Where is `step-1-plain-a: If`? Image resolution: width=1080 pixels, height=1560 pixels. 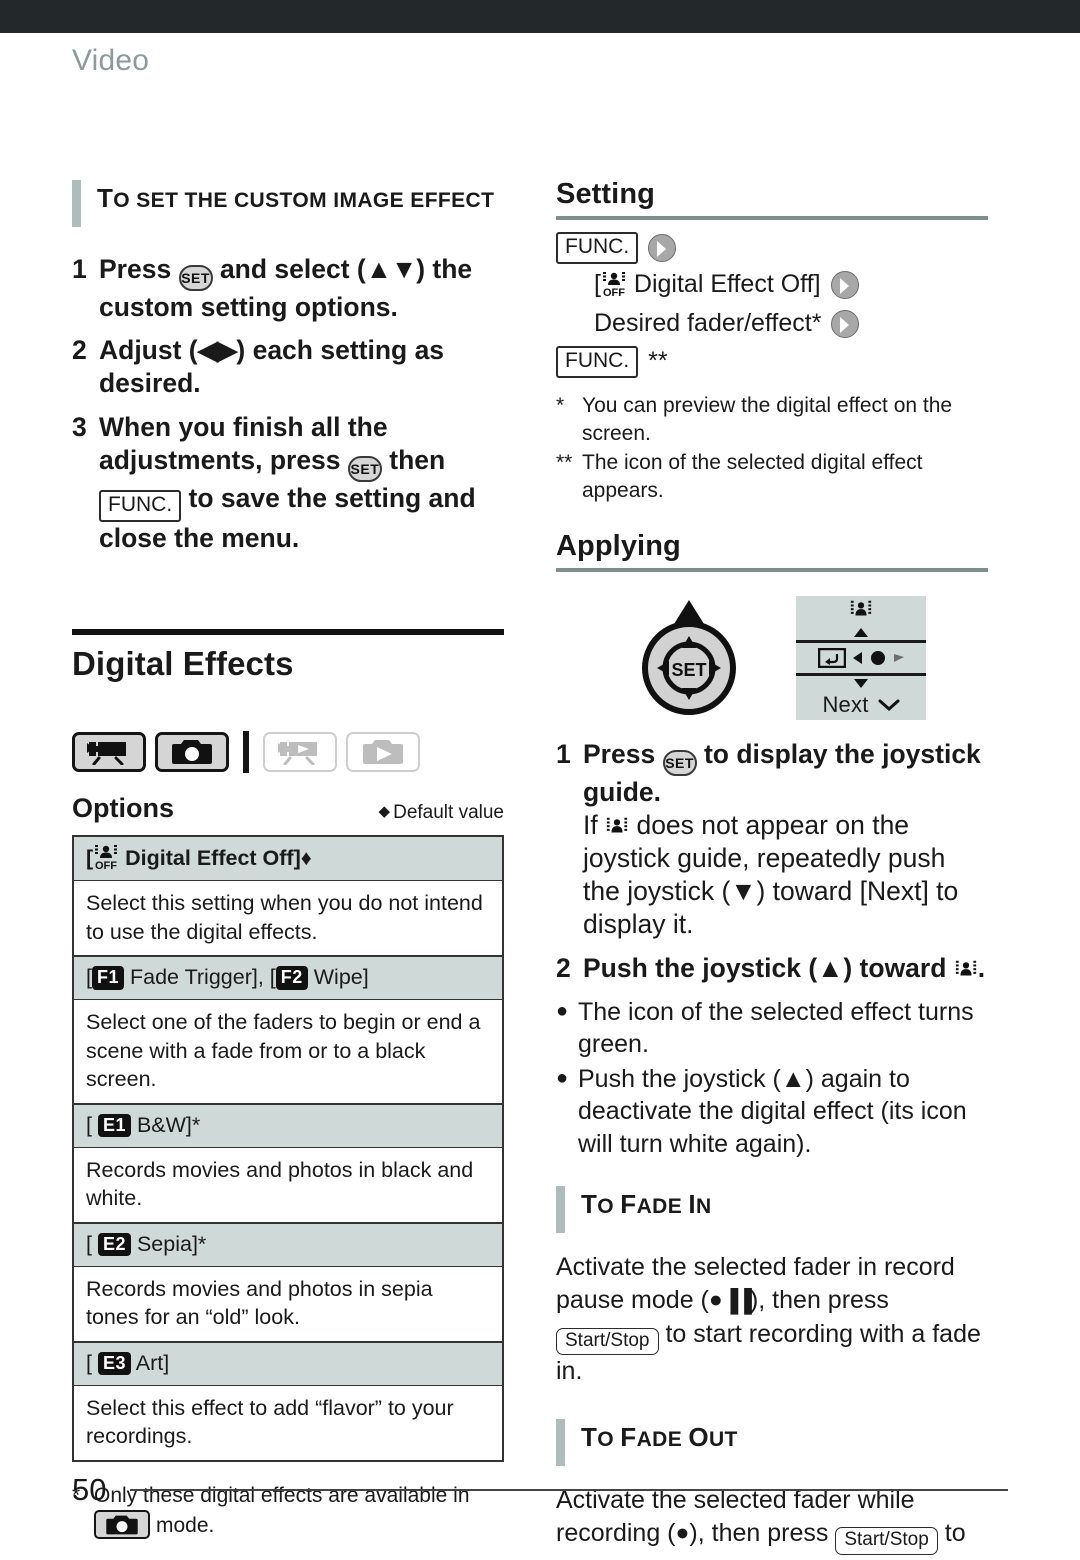
step-1-plain-a: If is located at coordinates (594, 825).